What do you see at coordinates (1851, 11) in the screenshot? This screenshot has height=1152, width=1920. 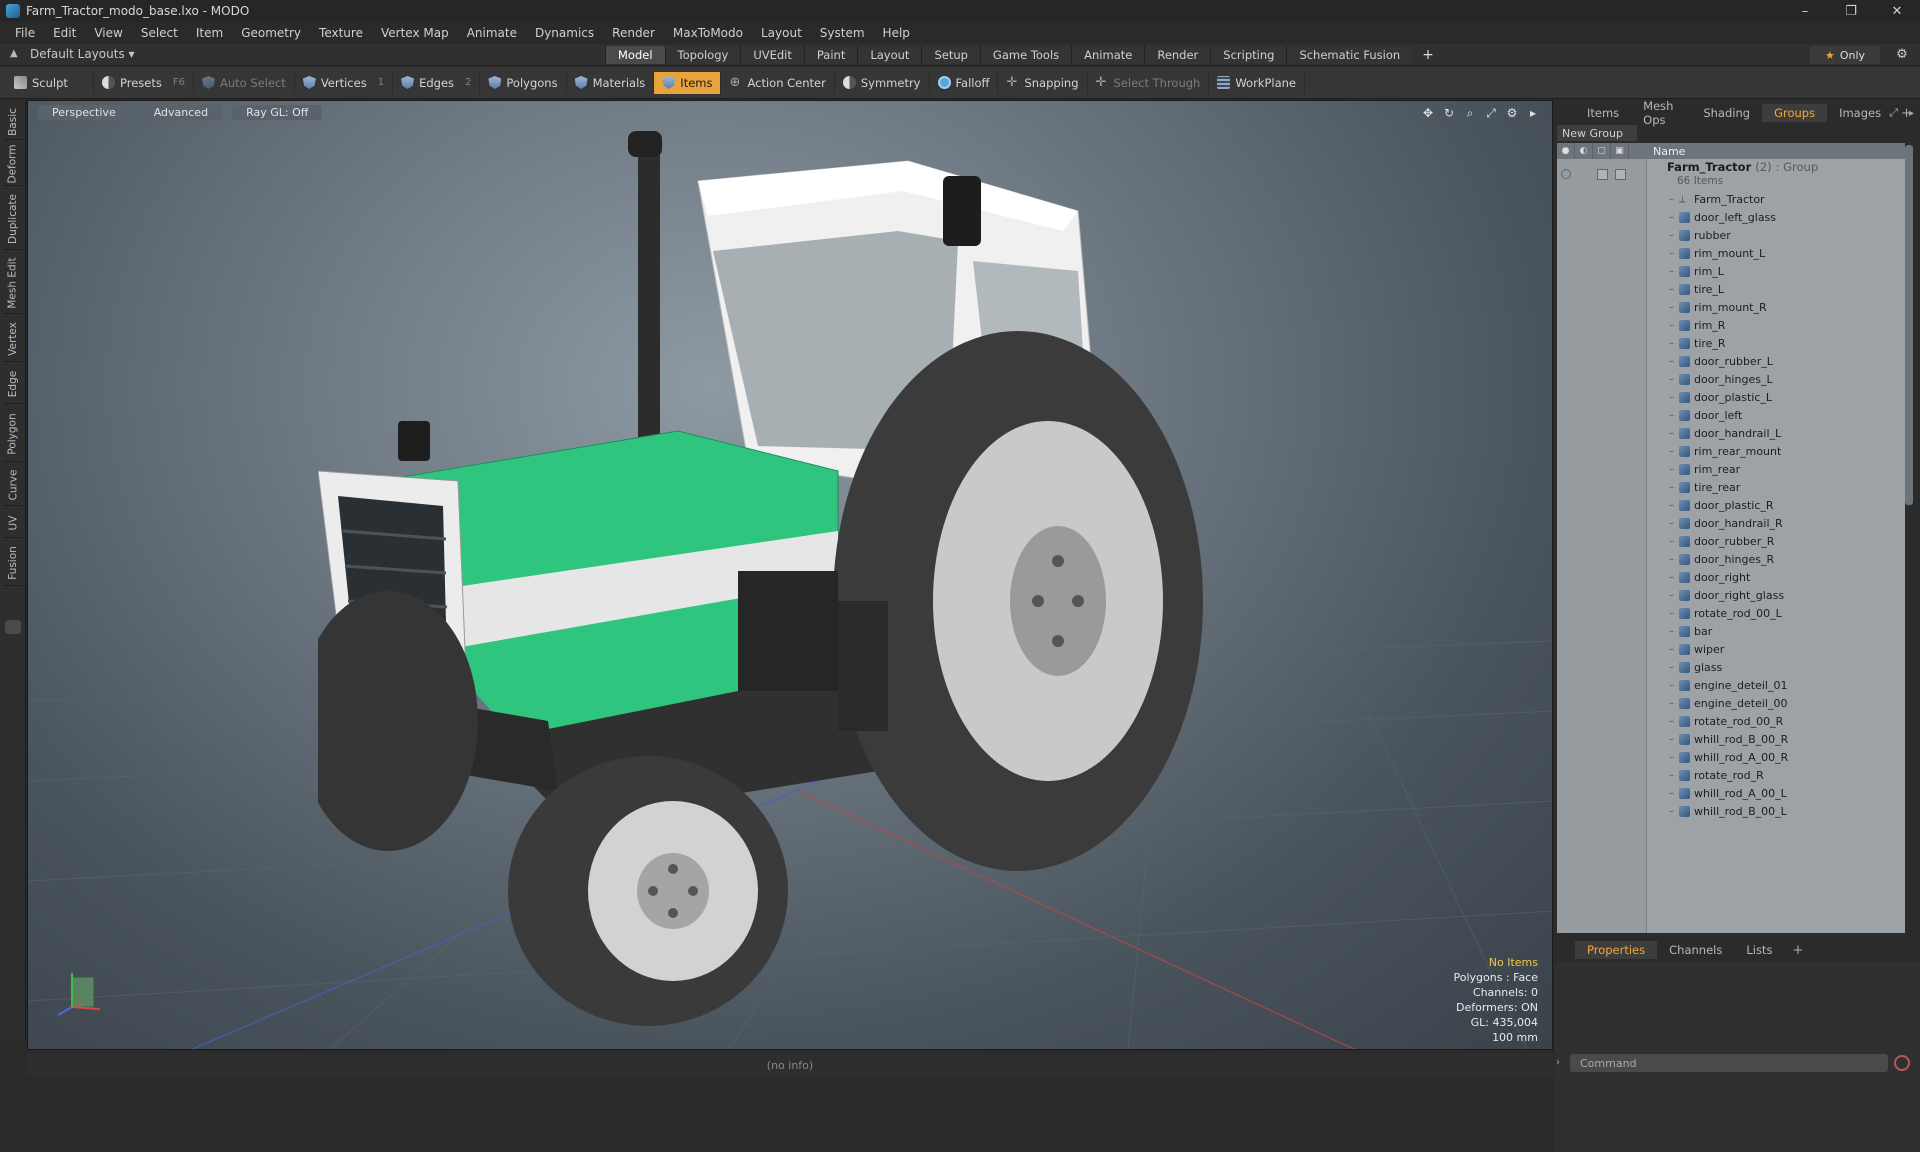 I see `maximize-button: ❐` at bounding box center [1851, 11].